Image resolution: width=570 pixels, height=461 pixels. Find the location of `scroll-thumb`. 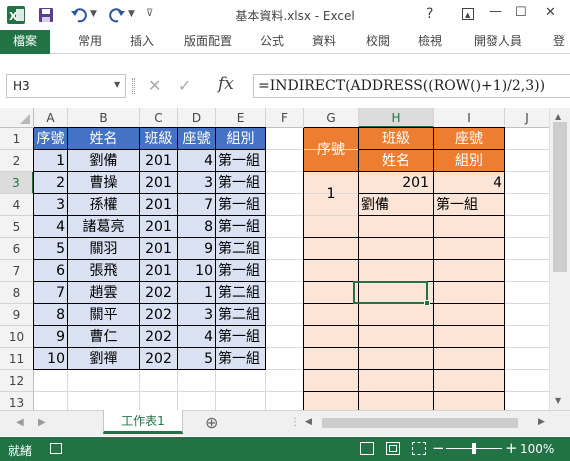

scroll-thumb is located at coordinates (560, 197).